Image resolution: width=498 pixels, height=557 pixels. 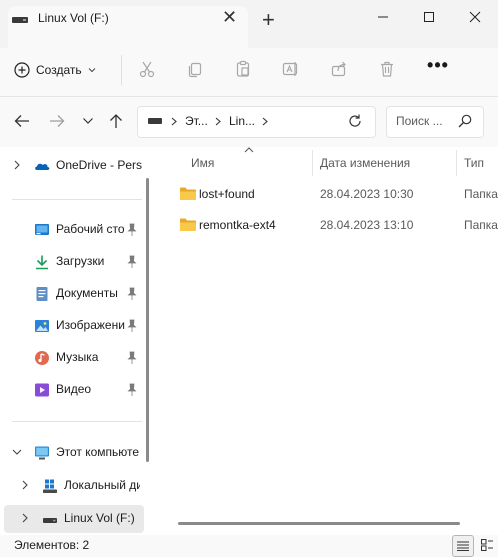 I want to click on sidebar-item-videos: Видео, so click(x=74, y=390).